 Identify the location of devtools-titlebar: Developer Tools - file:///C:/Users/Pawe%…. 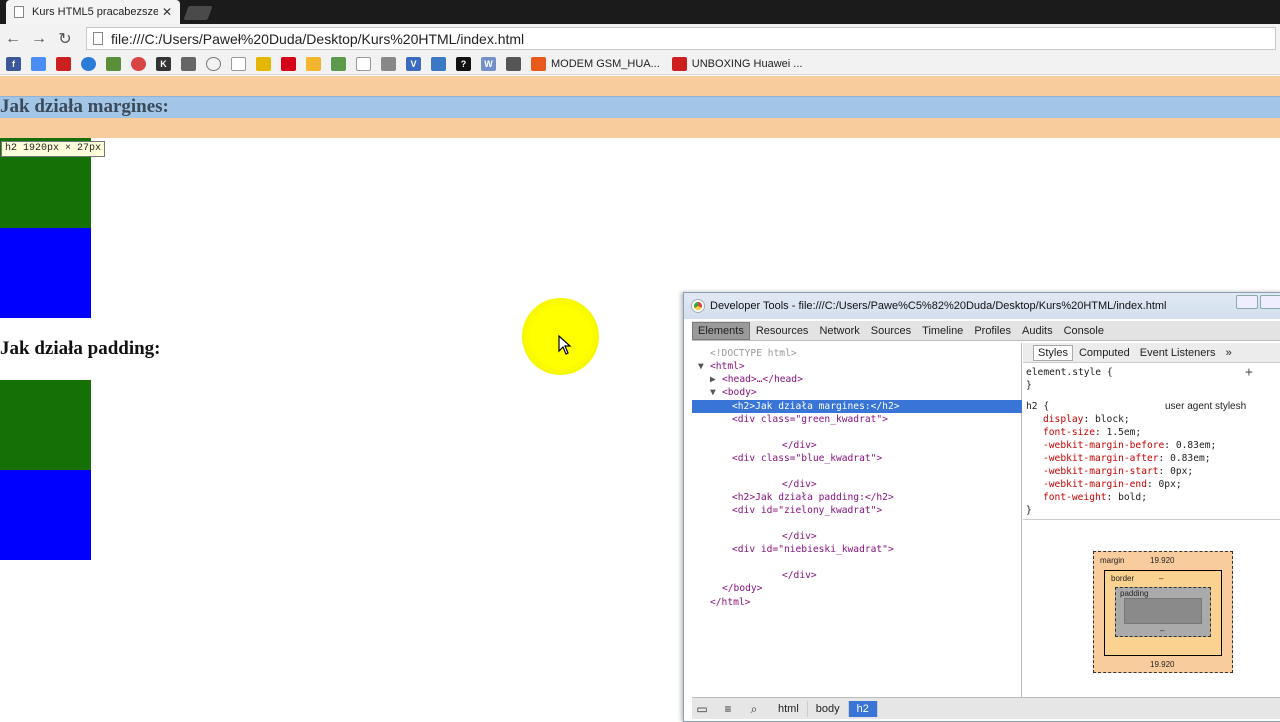
(982, 306).